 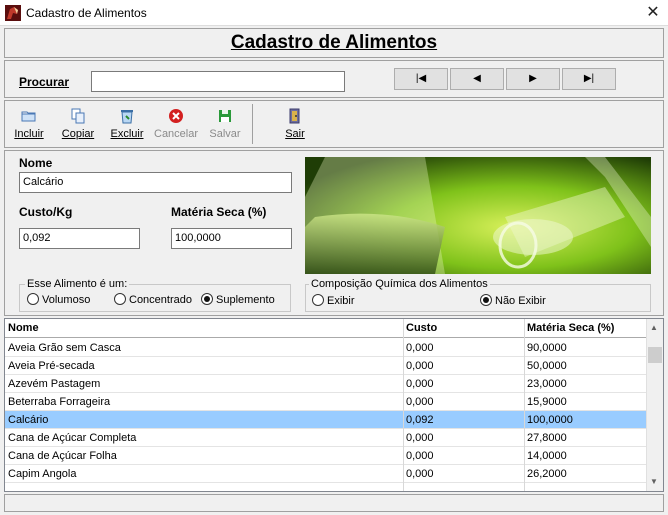 I want to click on cell-materia-seca: 90,0000, so click(x=547, y=348).